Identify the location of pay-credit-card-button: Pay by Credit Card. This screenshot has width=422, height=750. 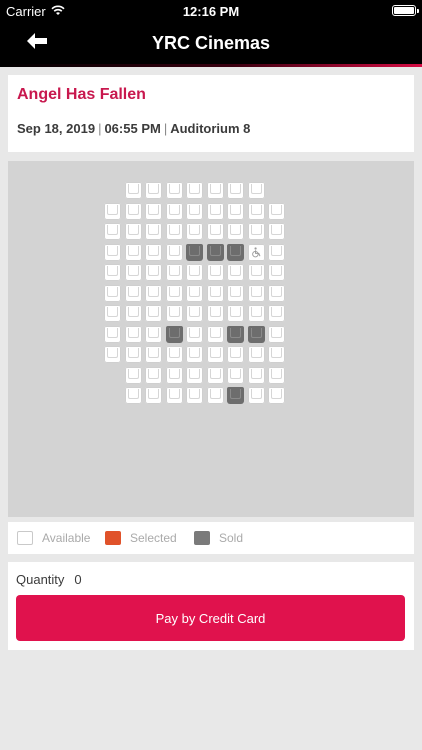
(210, 618).